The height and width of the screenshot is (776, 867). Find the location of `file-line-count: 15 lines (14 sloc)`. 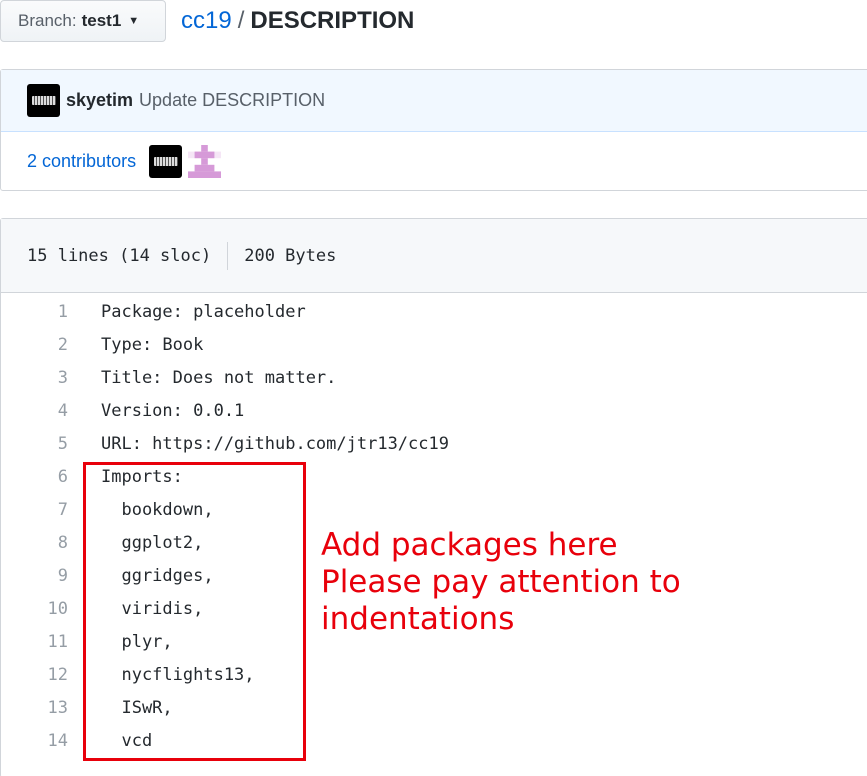

file-line-count: 15 lines (14 sloc) is located at coordinates (119, 255).